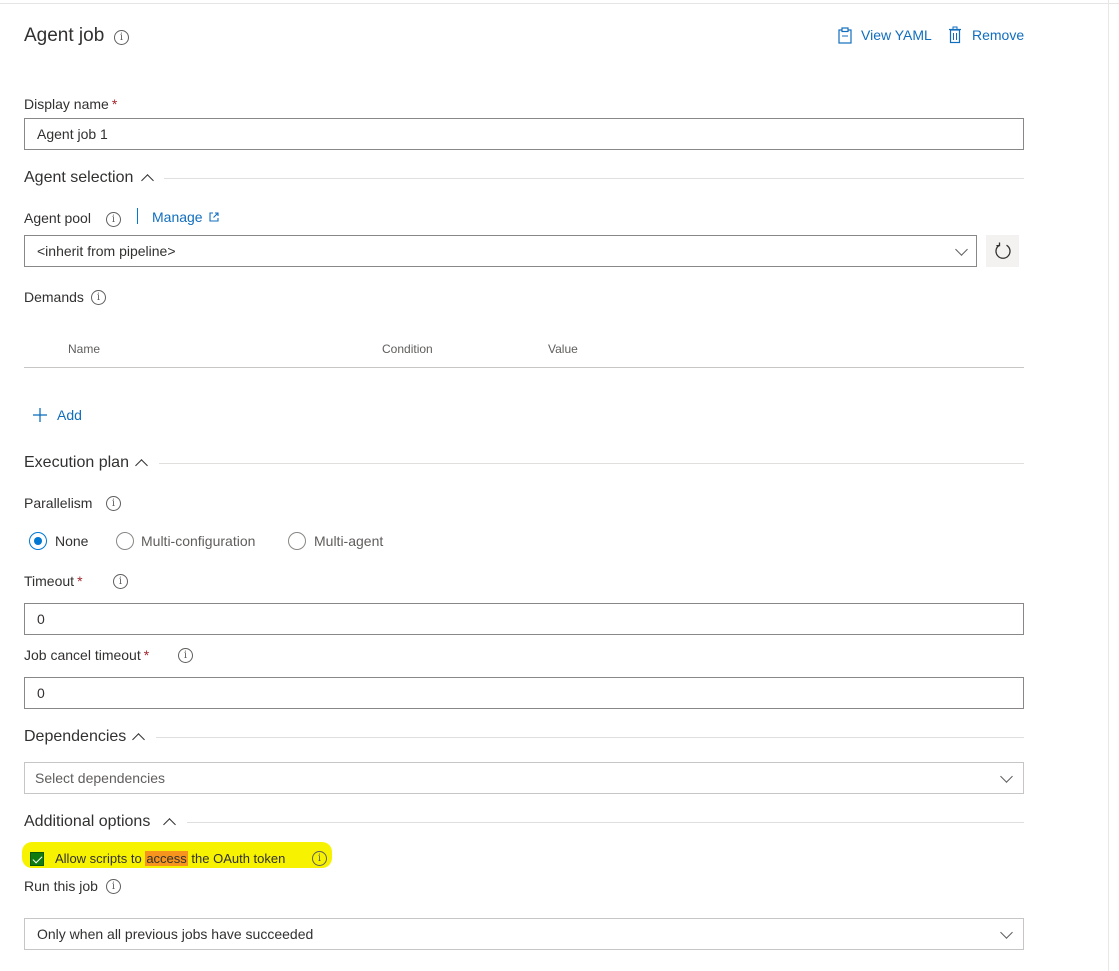 This screenshot has width=1119, height=971. I want to click on refresh-button, so click(1002, 251).